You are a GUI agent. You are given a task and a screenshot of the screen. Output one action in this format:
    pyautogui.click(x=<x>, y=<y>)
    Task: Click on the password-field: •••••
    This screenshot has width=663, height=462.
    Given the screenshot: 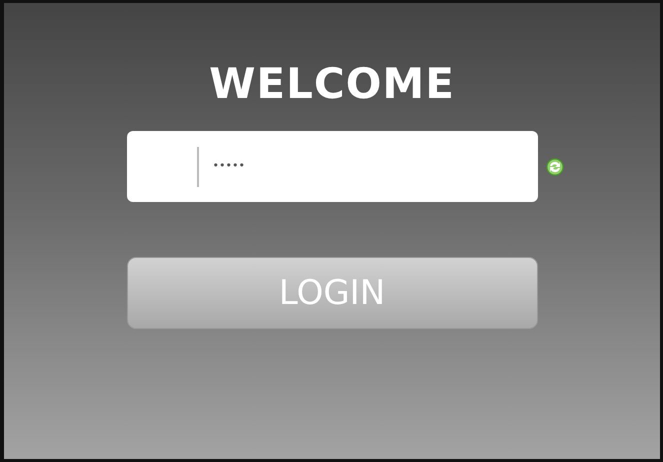 What is the action you would take?
    pyautogui.click(x=332, y=166)
    